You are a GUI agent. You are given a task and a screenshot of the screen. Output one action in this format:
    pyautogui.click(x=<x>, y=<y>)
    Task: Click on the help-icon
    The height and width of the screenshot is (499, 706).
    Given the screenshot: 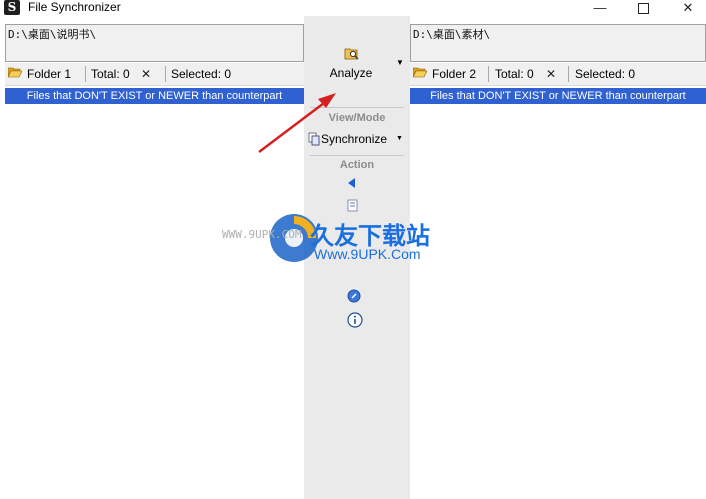 What is the action you would take?
    pyautogui.click(x=354, y=296)
    